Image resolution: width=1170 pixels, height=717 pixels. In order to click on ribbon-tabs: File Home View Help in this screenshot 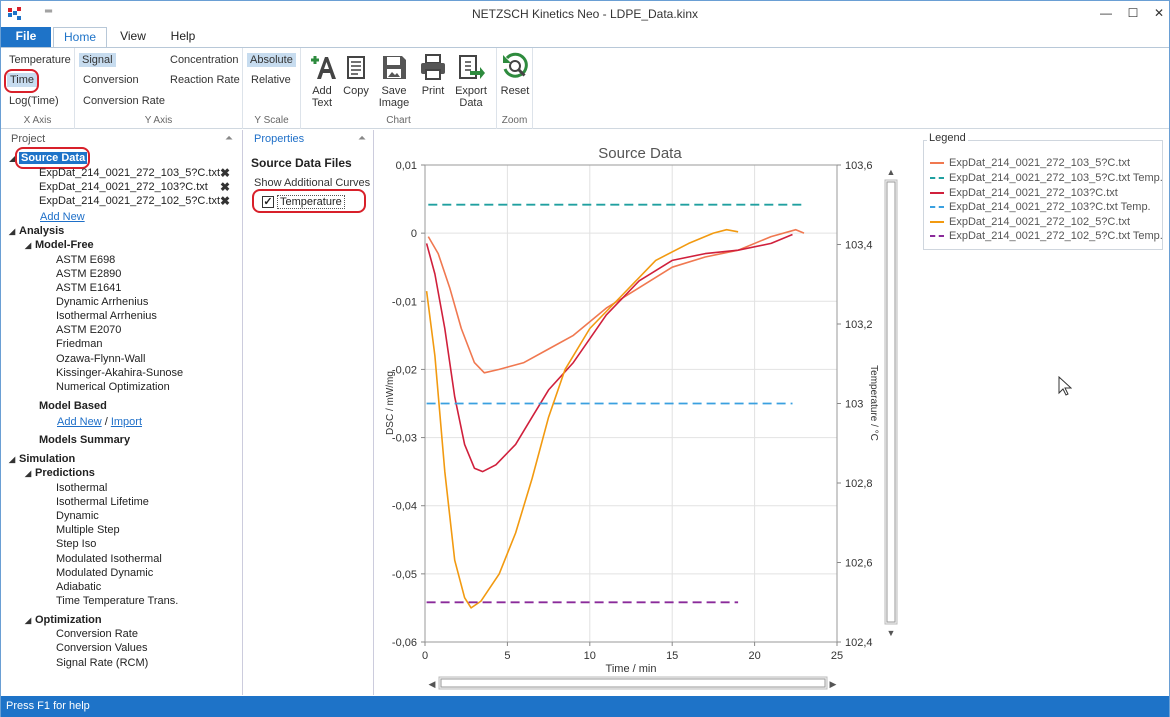, I will do `click(585, 37)`.